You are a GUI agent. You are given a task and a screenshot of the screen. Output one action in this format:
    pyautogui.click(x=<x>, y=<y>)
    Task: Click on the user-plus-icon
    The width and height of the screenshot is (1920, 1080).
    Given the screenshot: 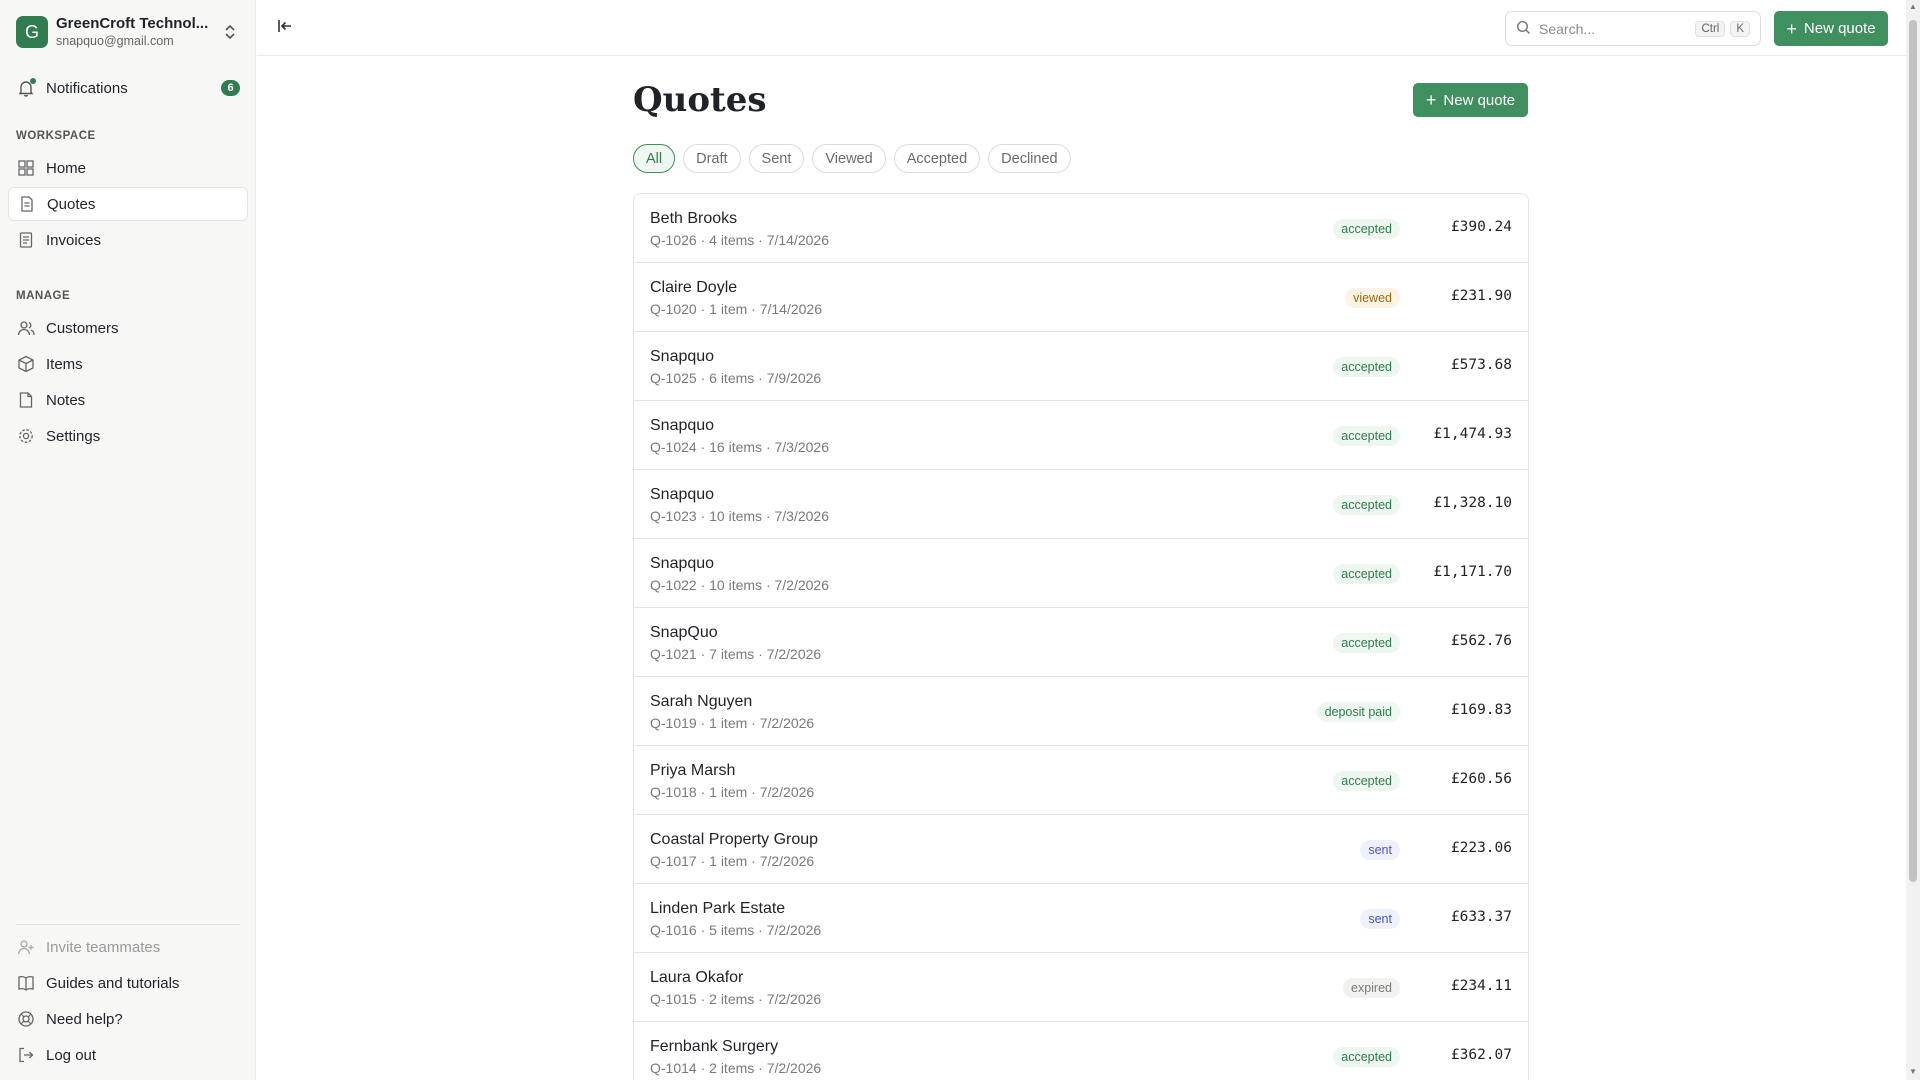 What is the action you would take?
    pyautogui.click(x=26, y=947)
    